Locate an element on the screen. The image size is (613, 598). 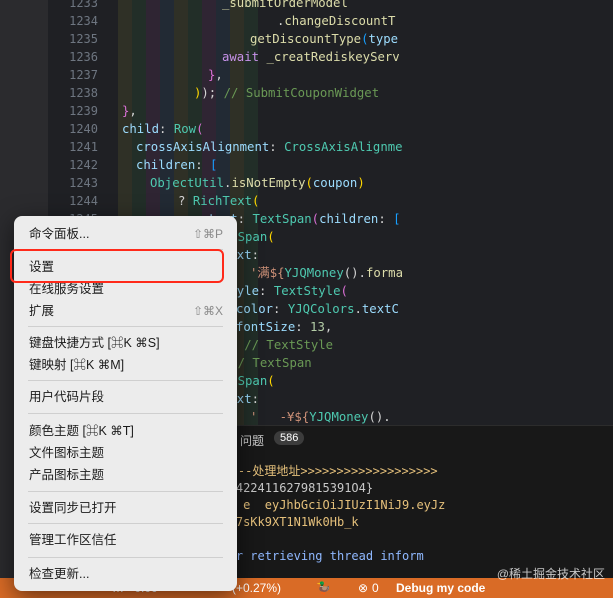
menu-item-online-settings: 在线服务设置 is located at coordinates (125, 289).